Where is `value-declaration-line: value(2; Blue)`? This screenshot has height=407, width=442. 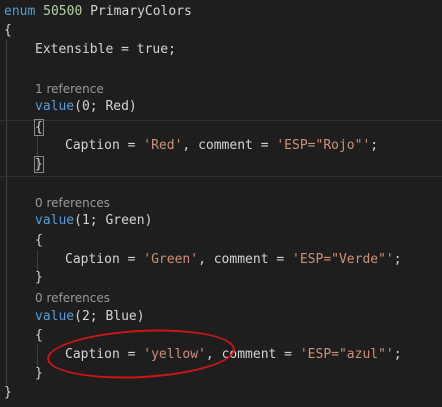
value-declaration-line: value(2; Blue) is located at coordinates (90, 316).